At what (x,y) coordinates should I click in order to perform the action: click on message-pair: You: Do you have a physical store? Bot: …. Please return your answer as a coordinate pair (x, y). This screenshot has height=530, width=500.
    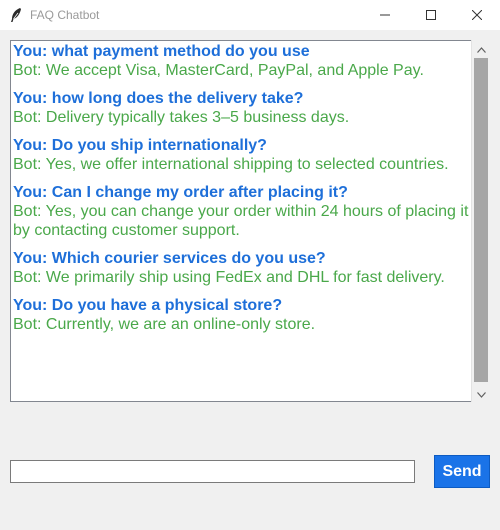
    Looking at the image, I should click on (242, 315).